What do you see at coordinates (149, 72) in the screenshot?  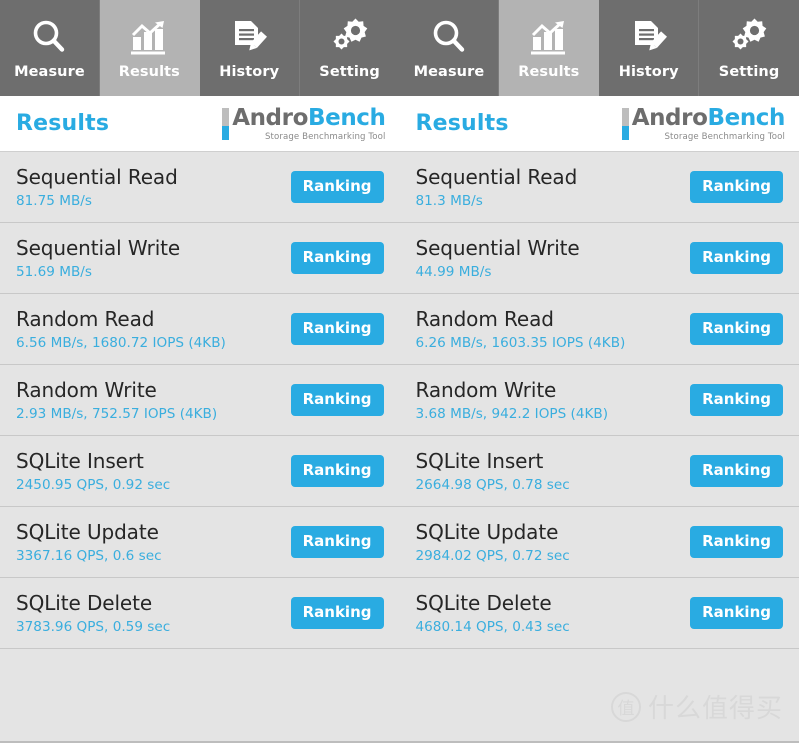 I see `tab-label: Results` at bounding box center [149, 72].